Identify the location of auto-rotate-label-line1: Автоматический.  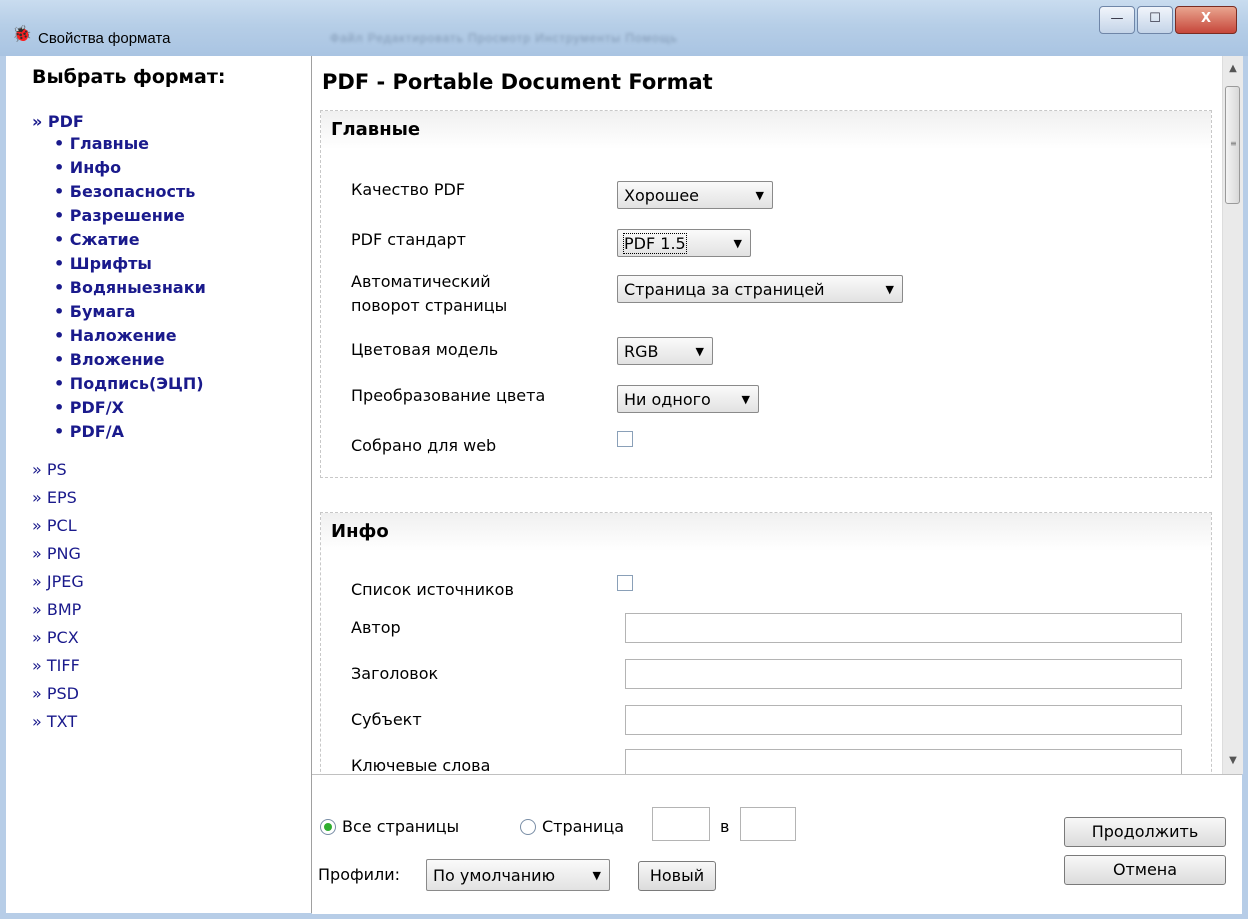
(421, 281).